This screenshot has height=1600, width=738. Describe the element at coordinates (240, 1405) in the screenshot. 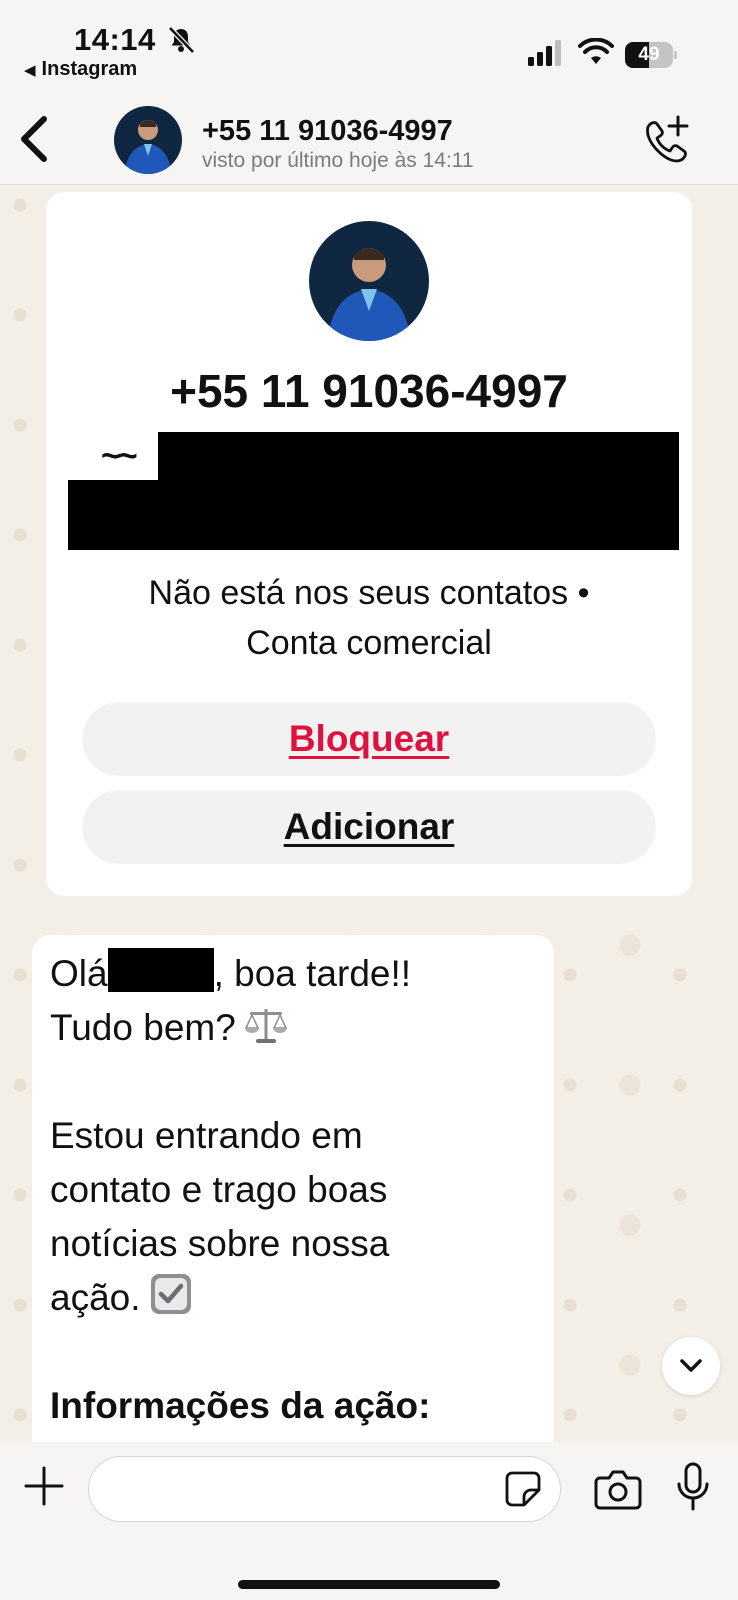

I see `message-heading: Informações da ação:` at that location.